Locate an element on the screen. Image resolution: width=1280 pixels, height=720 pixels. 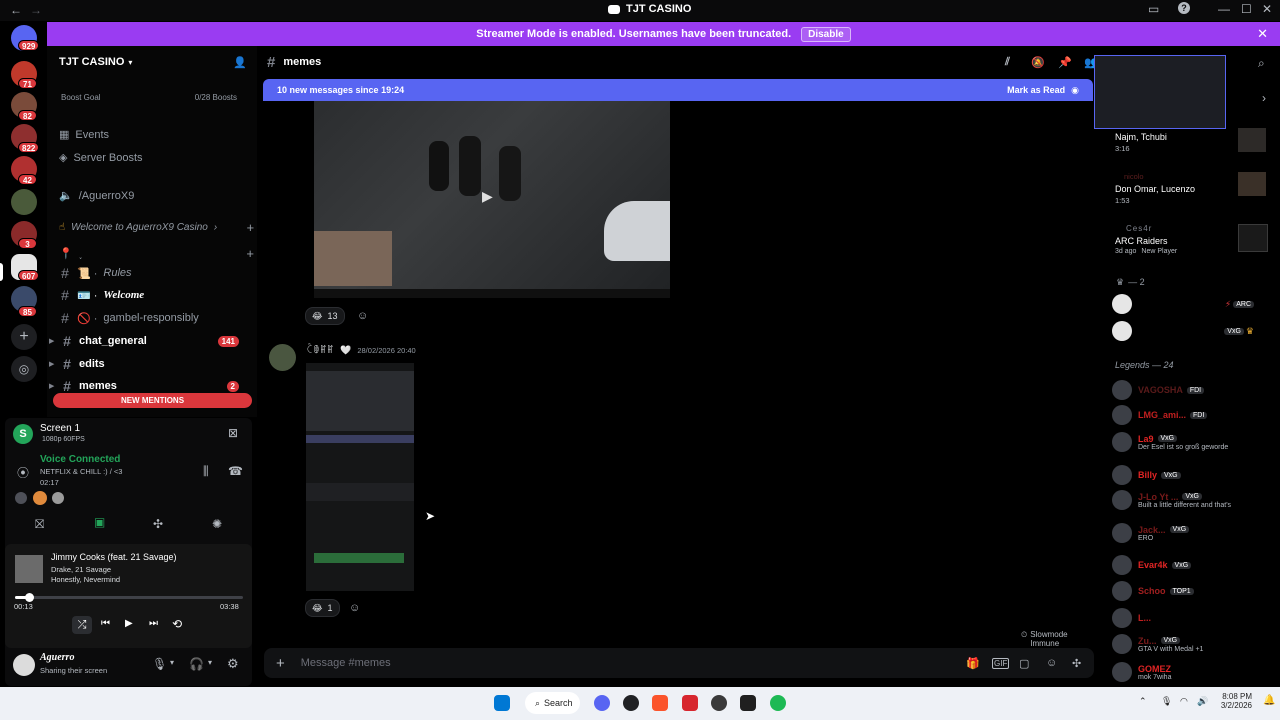
invite-people-icon: 👤 is located at coordinates (240, 62).